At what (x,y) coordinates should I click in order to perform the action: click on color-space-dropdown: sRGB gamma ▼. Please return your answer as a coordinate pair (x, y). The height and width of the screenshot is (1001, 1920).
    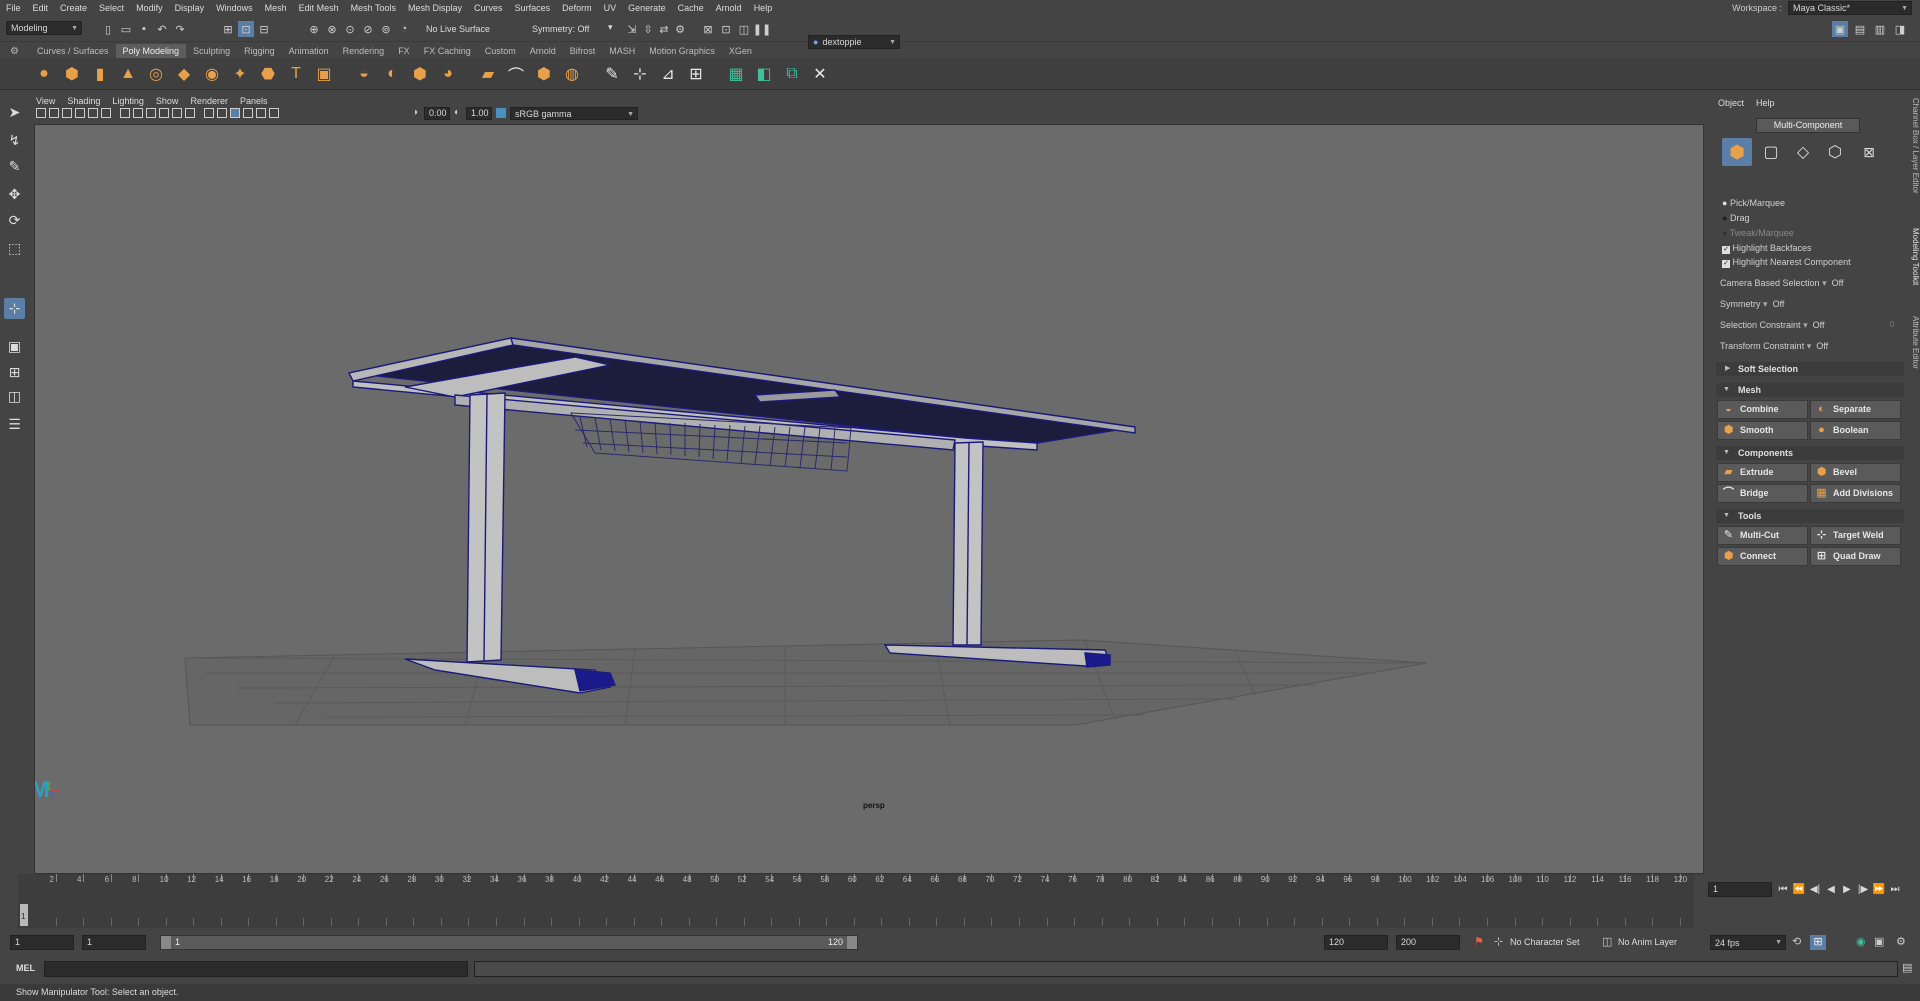
    Looking at the image, I should click on (574, 113).